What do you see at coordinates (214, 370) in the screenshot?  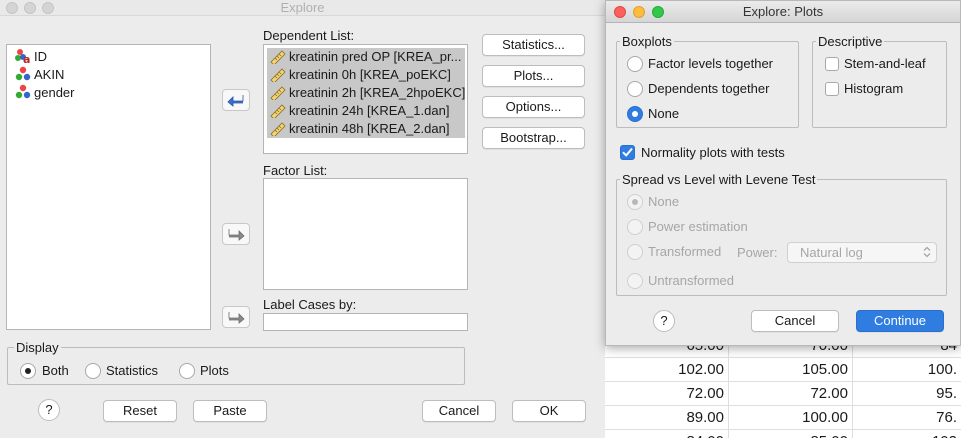 I see `display-plots-label: Plots` at bounding box center [214, 370].